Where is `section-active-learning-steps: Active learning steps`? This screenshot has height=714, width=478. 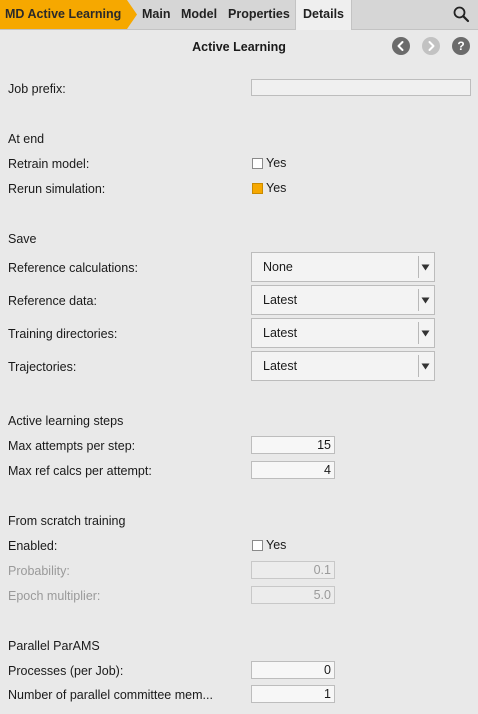 section-active-learning-steps: Active learning steps is located at coordinates (66, 421).